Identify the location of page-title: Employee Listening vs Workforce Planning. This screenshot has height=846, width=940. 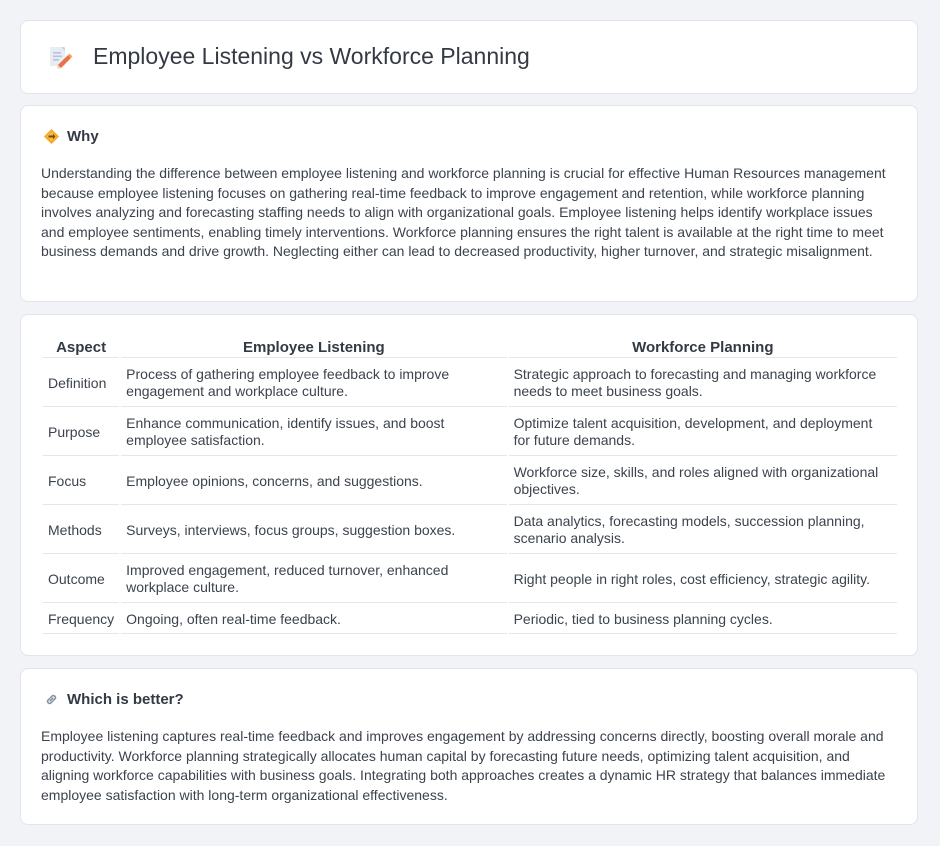
(311, 56).